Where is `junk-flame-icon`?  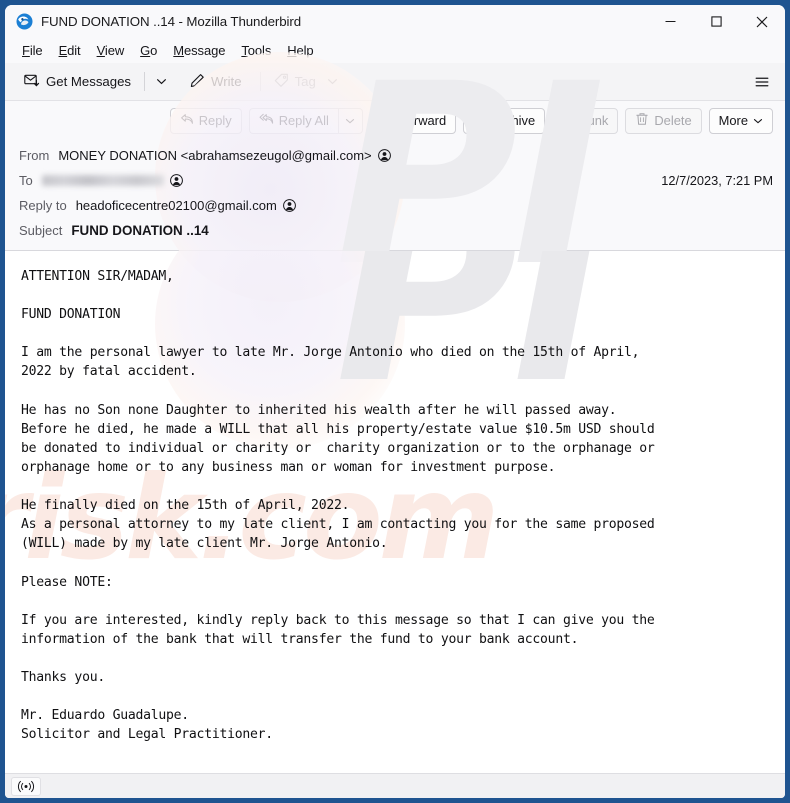
junk-flame-icon is located at coordinates (569, 120).